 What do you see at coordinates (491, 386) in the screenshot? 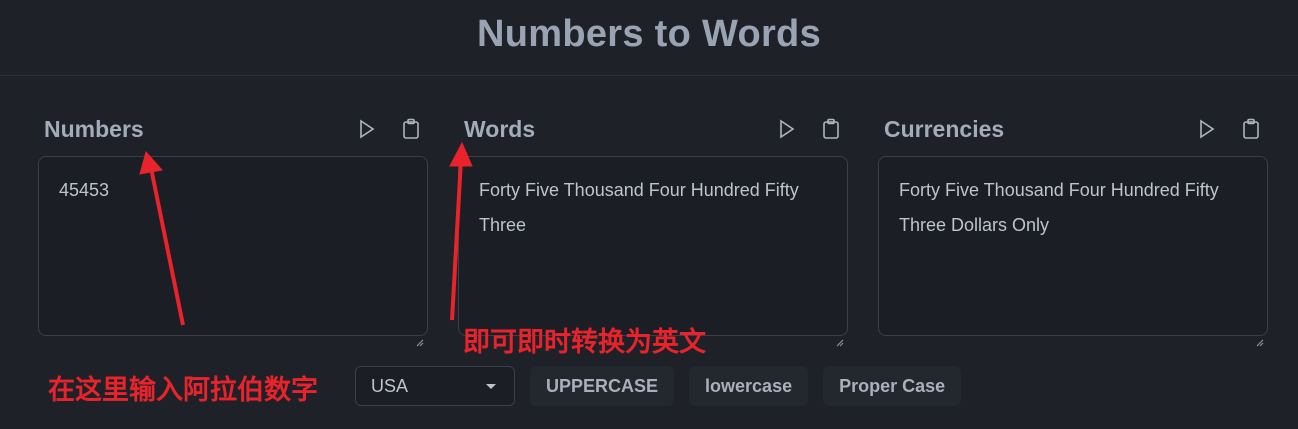
I see `chevron-down-icon` at bounding box center [491, 386].